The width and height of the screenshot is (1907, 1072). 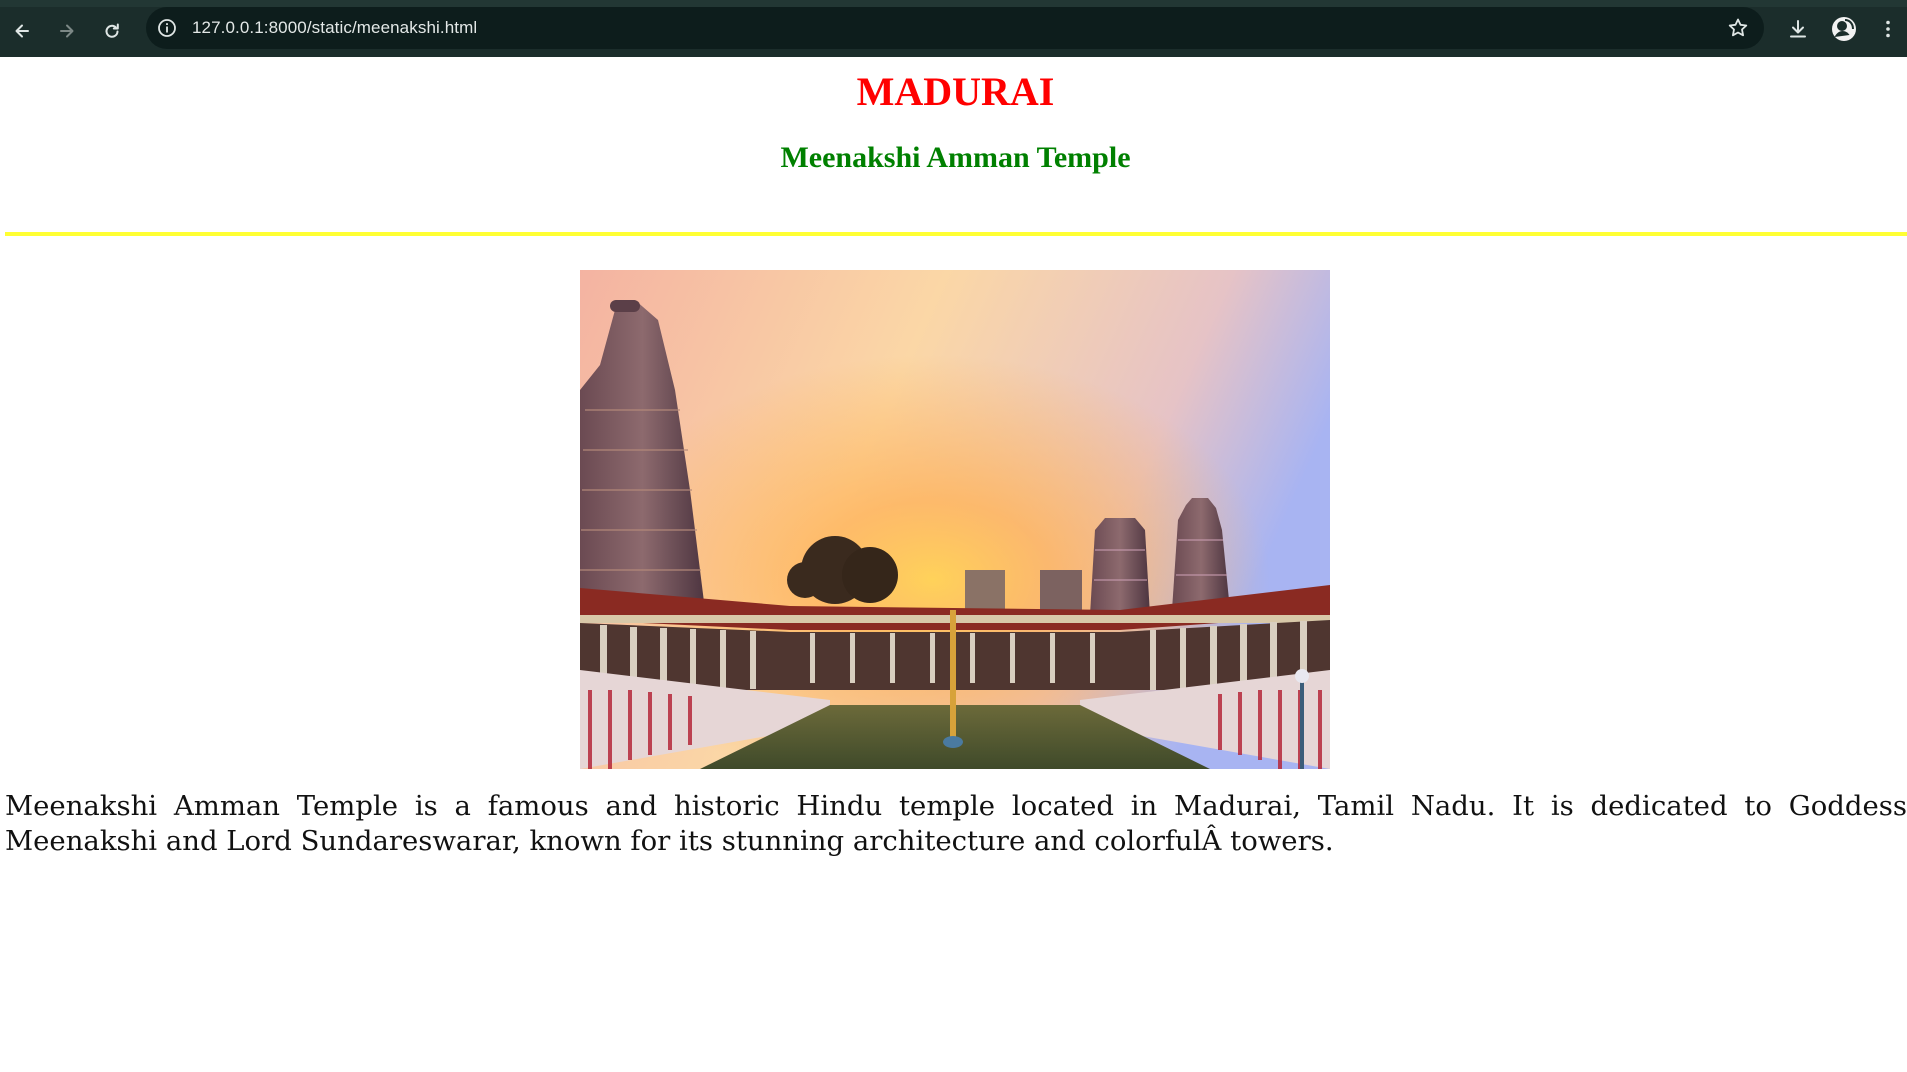 I want to click on bookmark-star-icon, so click(x=1738, y=28).